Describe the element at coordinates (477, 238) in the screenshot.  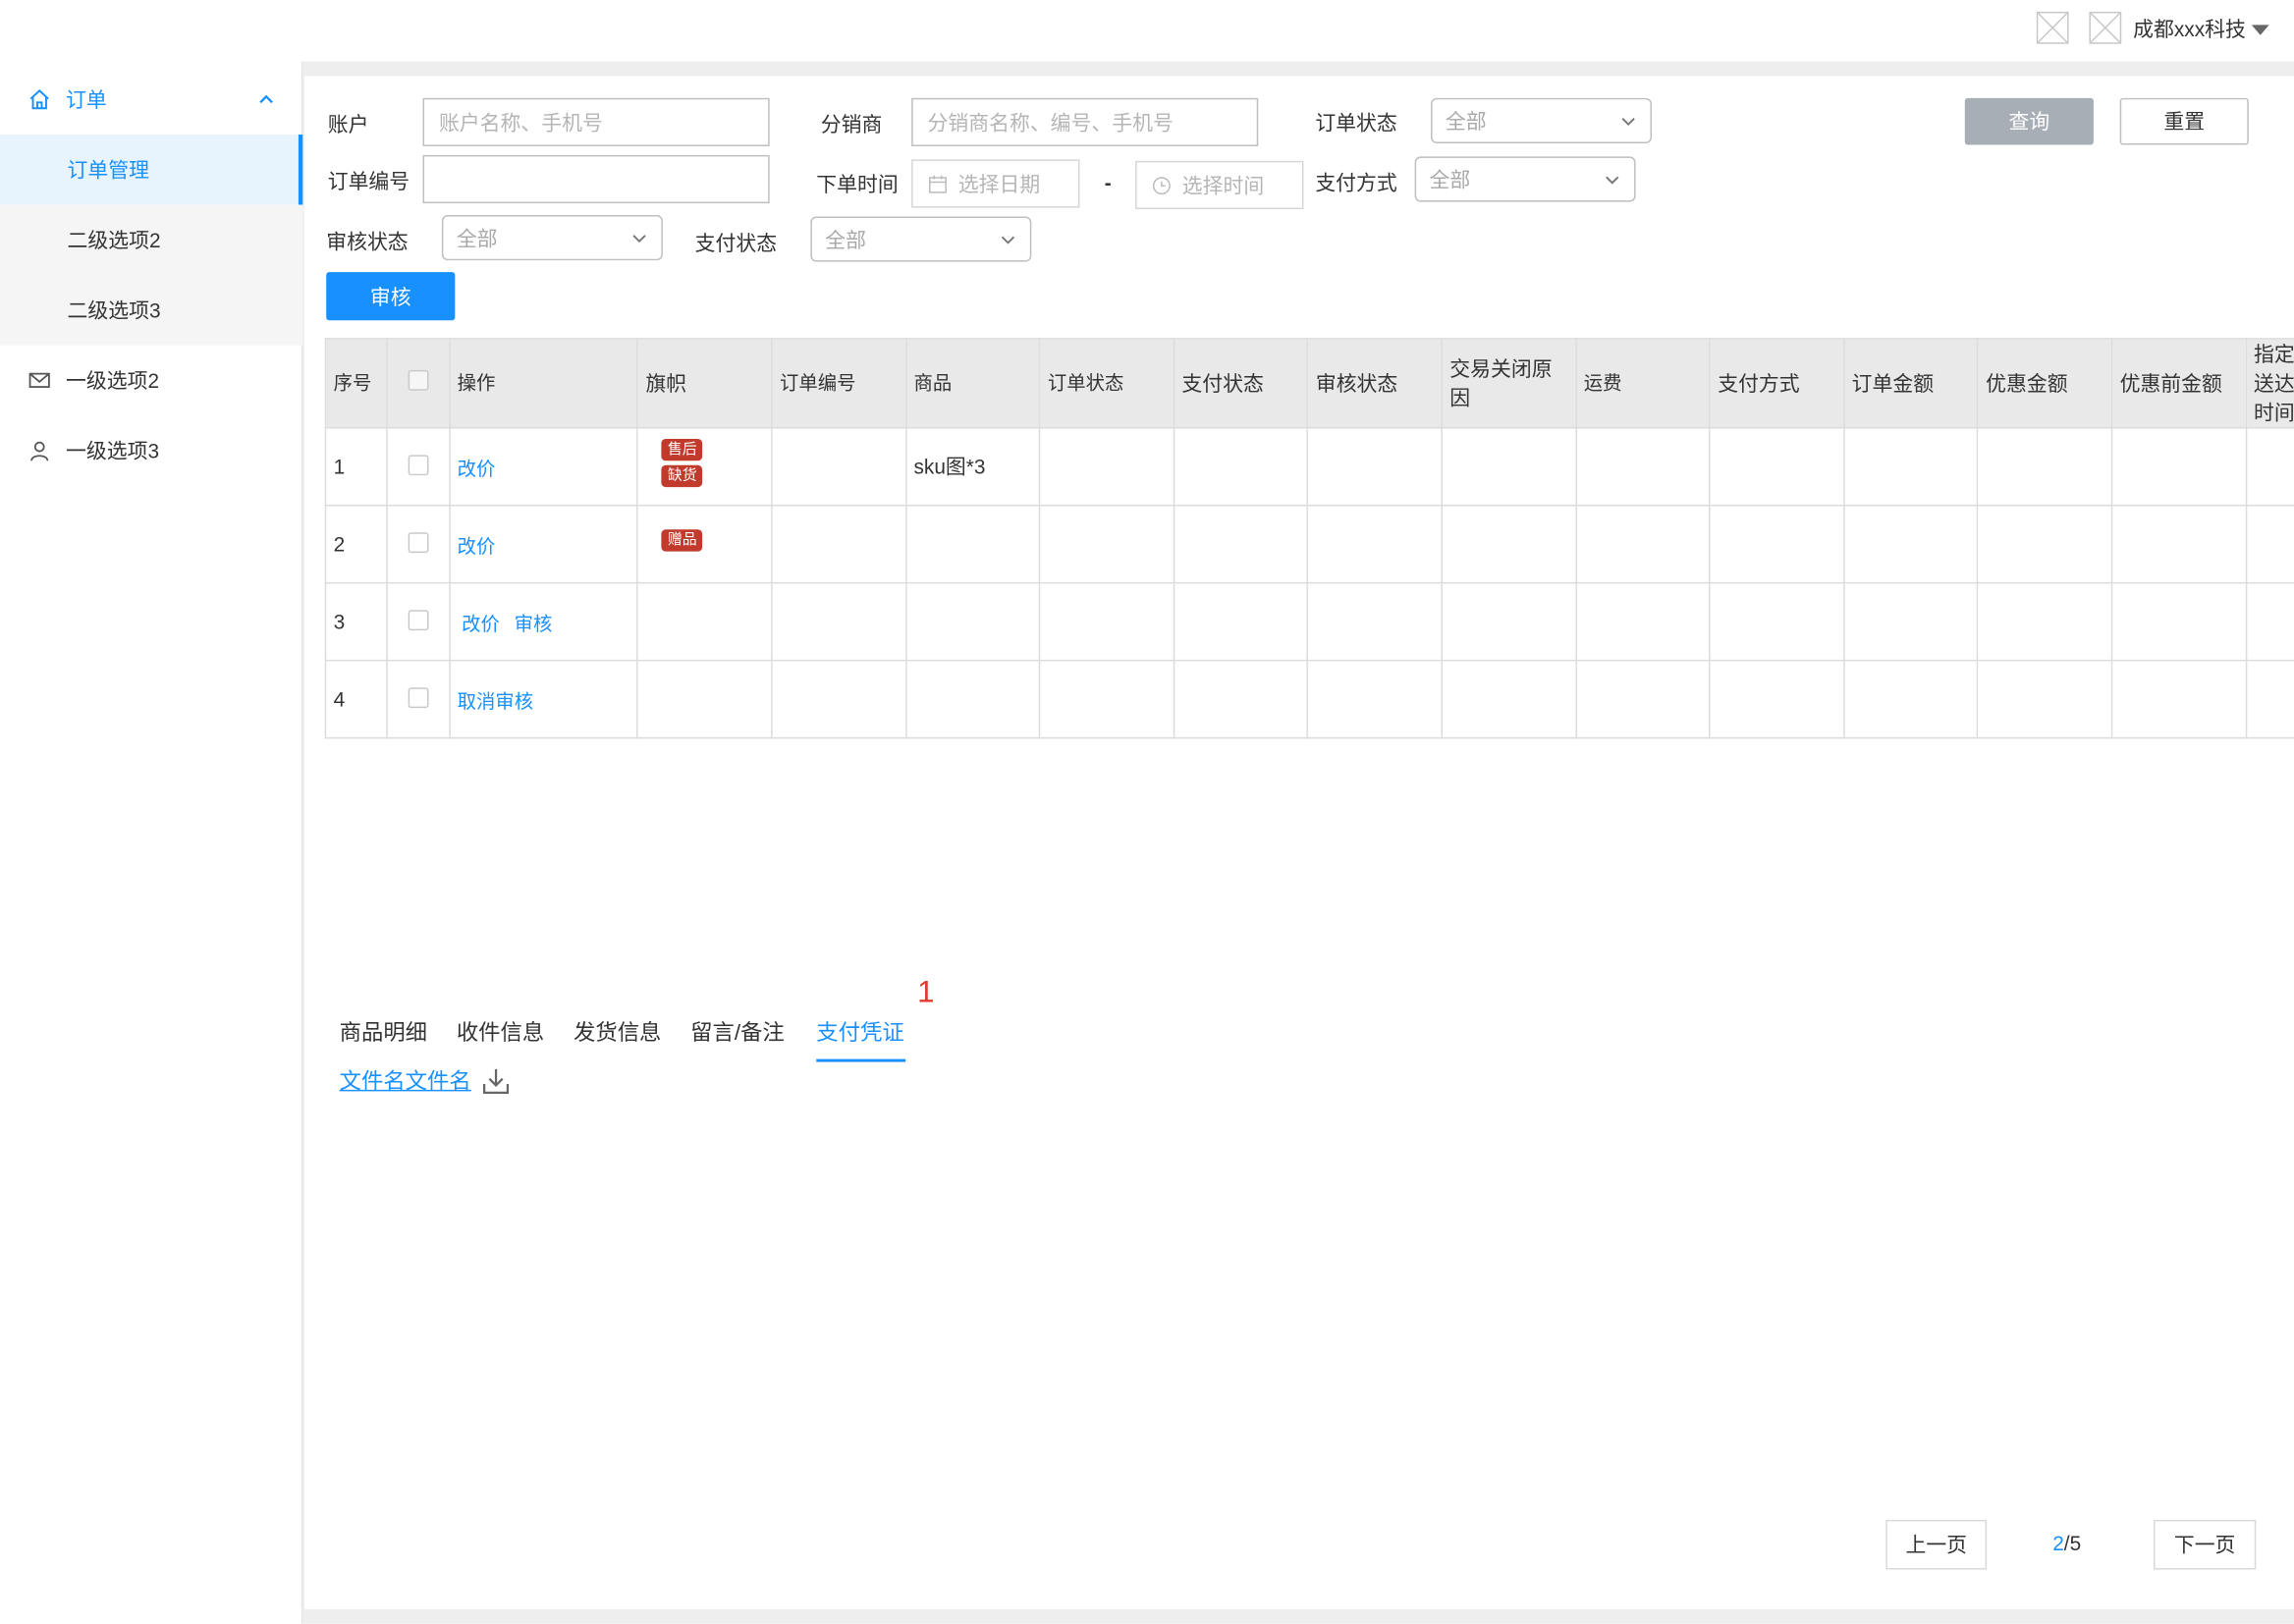
I see `audit-status-value: 全部` at that location.